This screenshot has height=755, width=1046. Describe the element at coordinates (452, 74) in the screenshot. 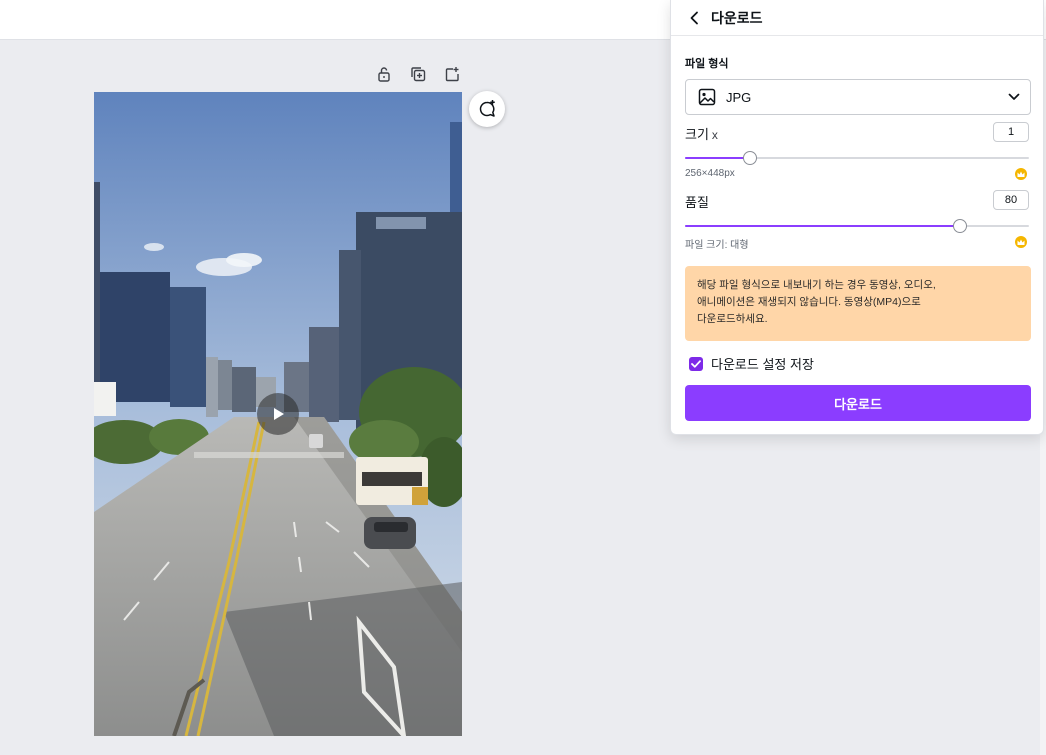

I see `add-page-icon` at that location.